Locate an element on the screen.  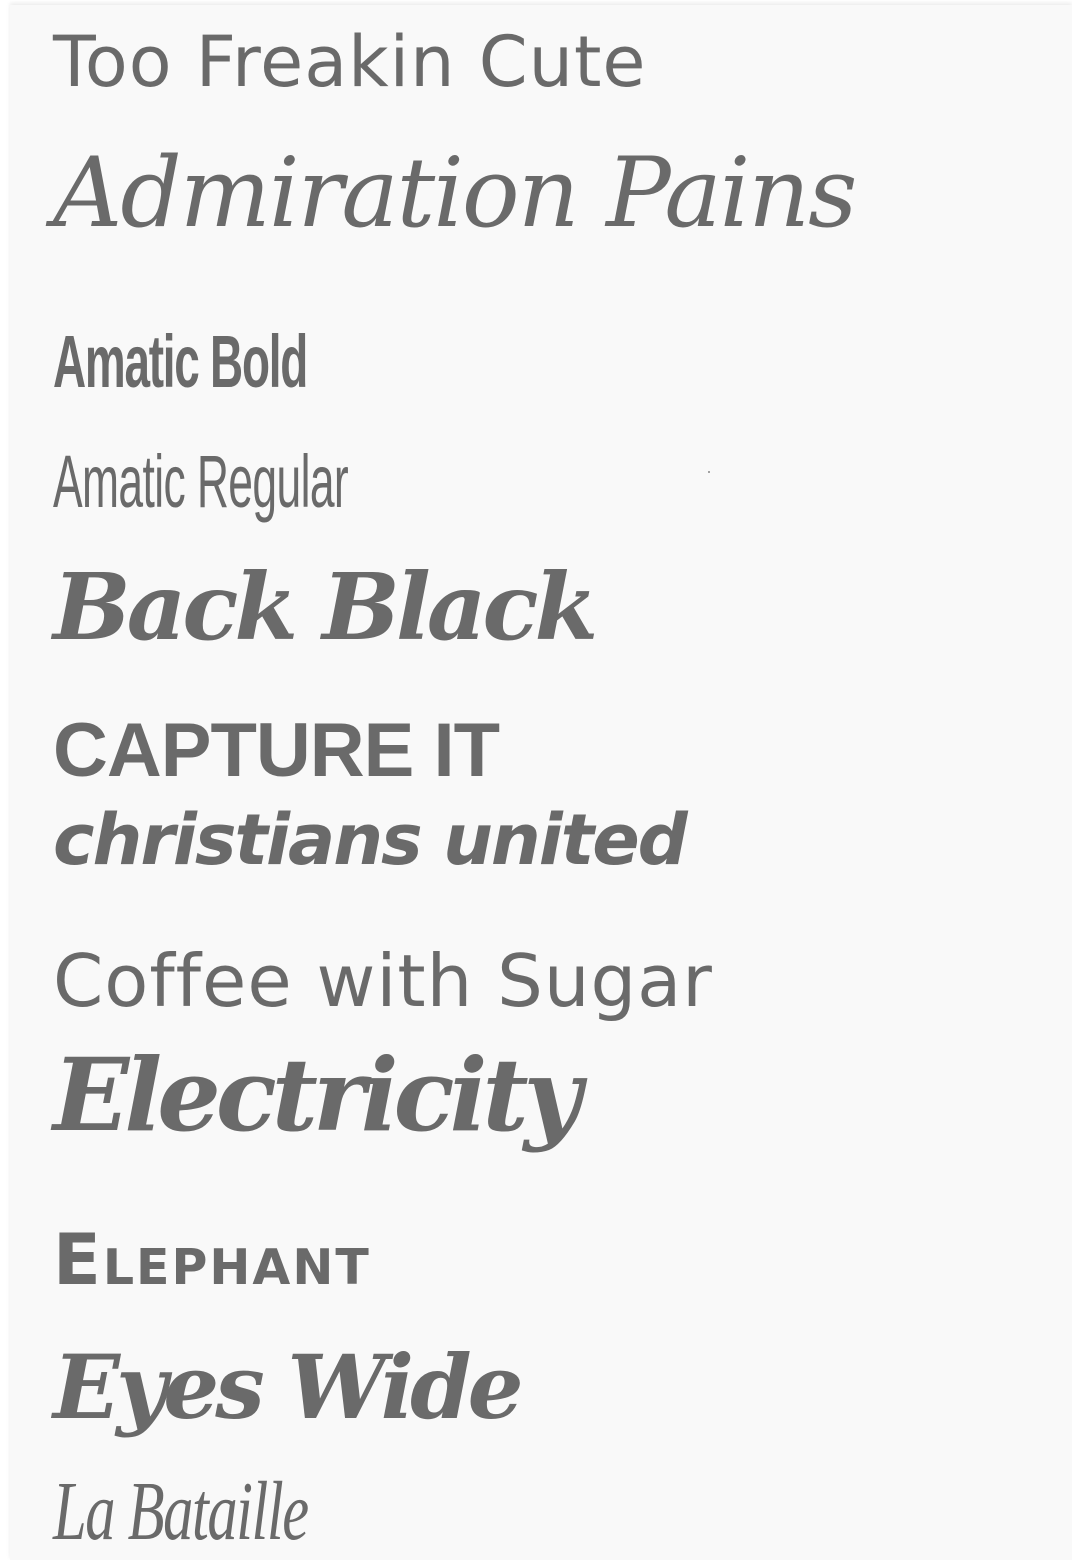
font-item-eyes-wide: Eyes Wide is located at coordinates (288, 1387).